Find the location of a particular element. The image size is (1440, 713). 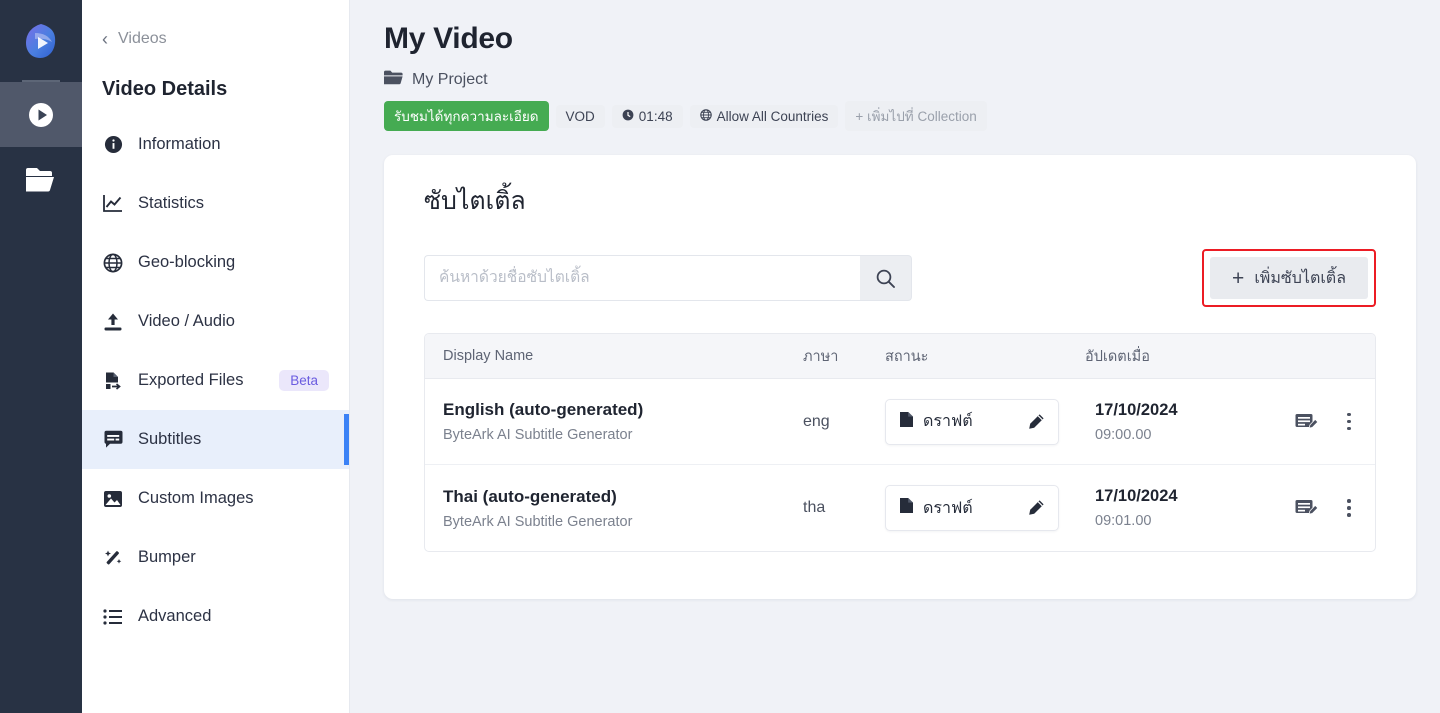

rail-item-projects is located at coordinates (41, 179).